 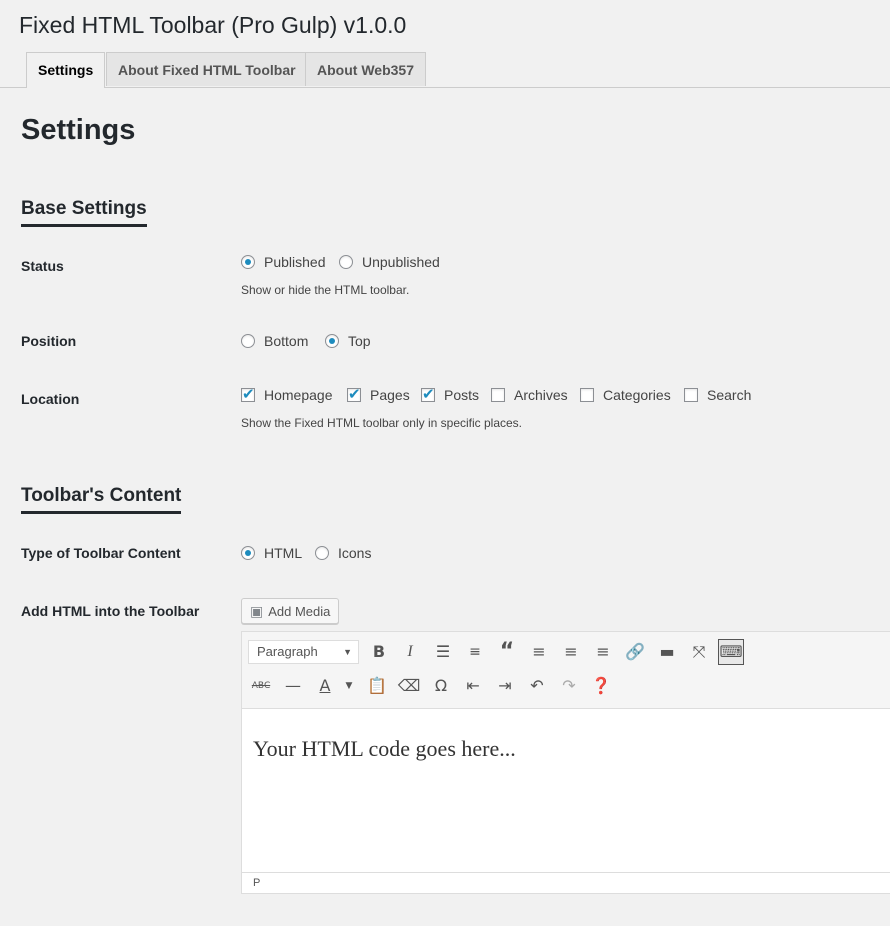 What do you see at coordinates (539, 652) in the screenshot?
I see `align-left-icon: ≡` at bounding box center [539, 652].